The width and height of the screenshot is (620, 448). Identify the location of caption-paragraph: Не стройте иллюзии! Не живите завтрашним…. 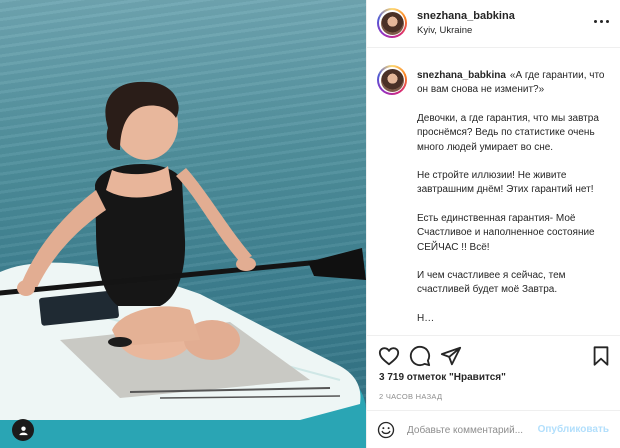
(505, 183).